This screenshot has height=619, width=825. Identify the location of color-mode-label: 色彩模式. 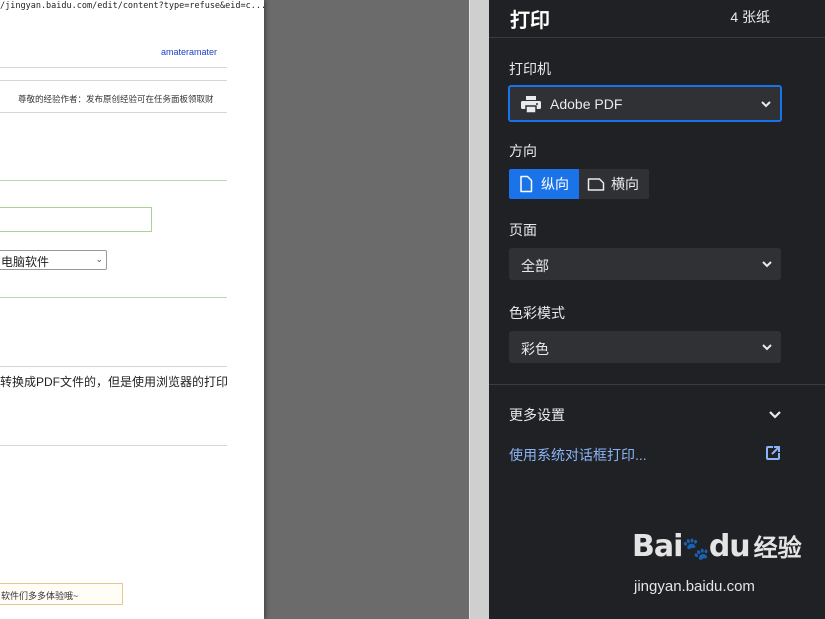
(537, 313).